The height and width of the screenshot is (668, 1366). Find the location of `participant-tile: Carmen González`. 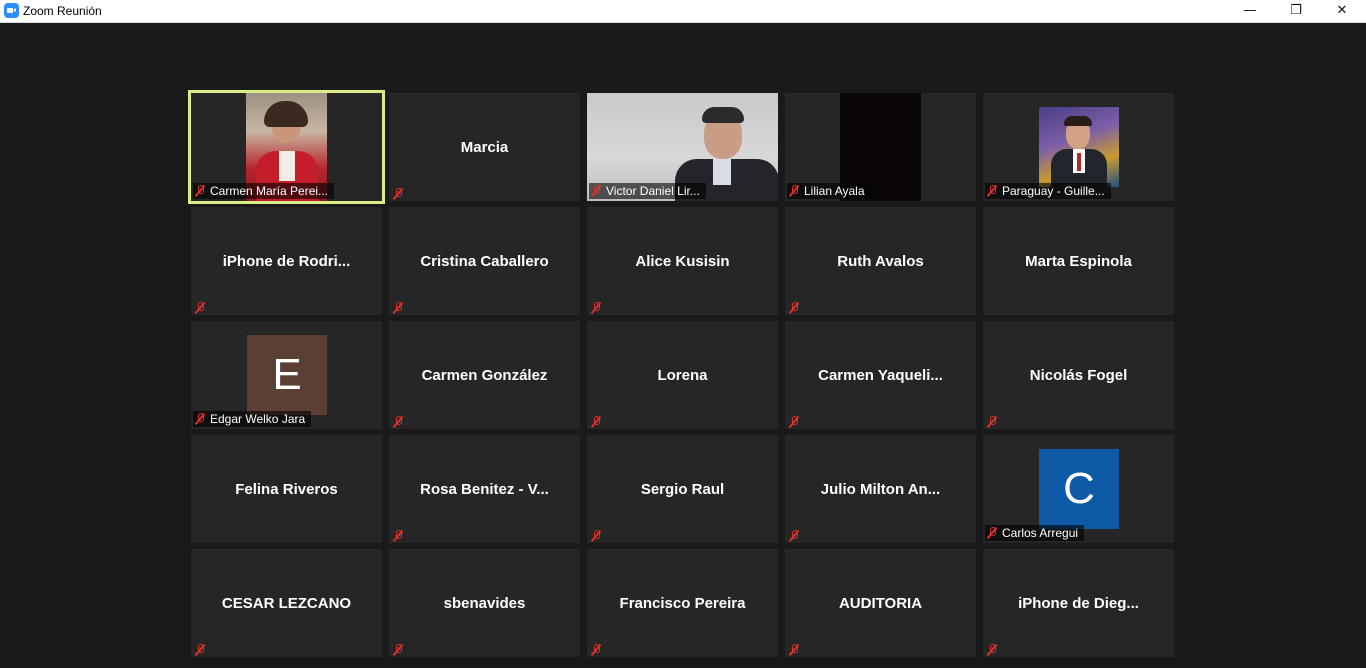

participant-tile: Carmen González is located at coordinates (484, 375).